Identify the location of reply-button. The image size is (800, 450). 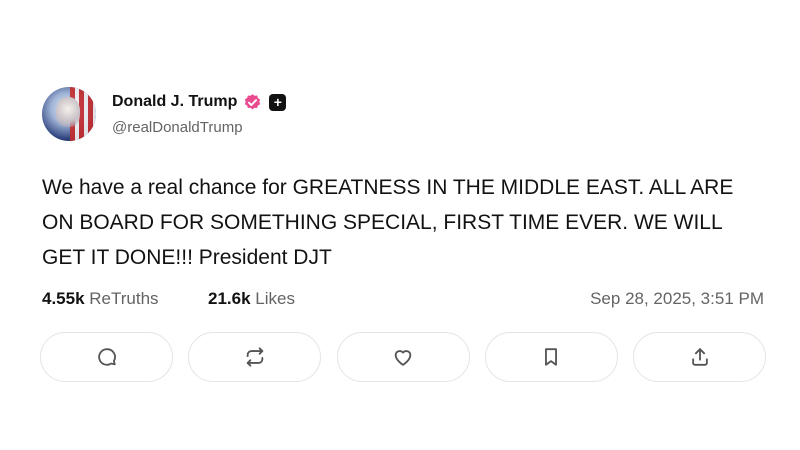
(106, 357).